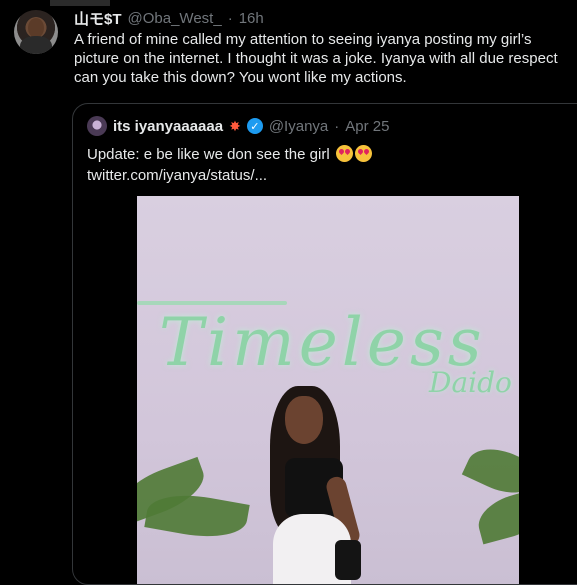  I want to click on quoted-tweet-date: Apr 25, so click(367, 126).